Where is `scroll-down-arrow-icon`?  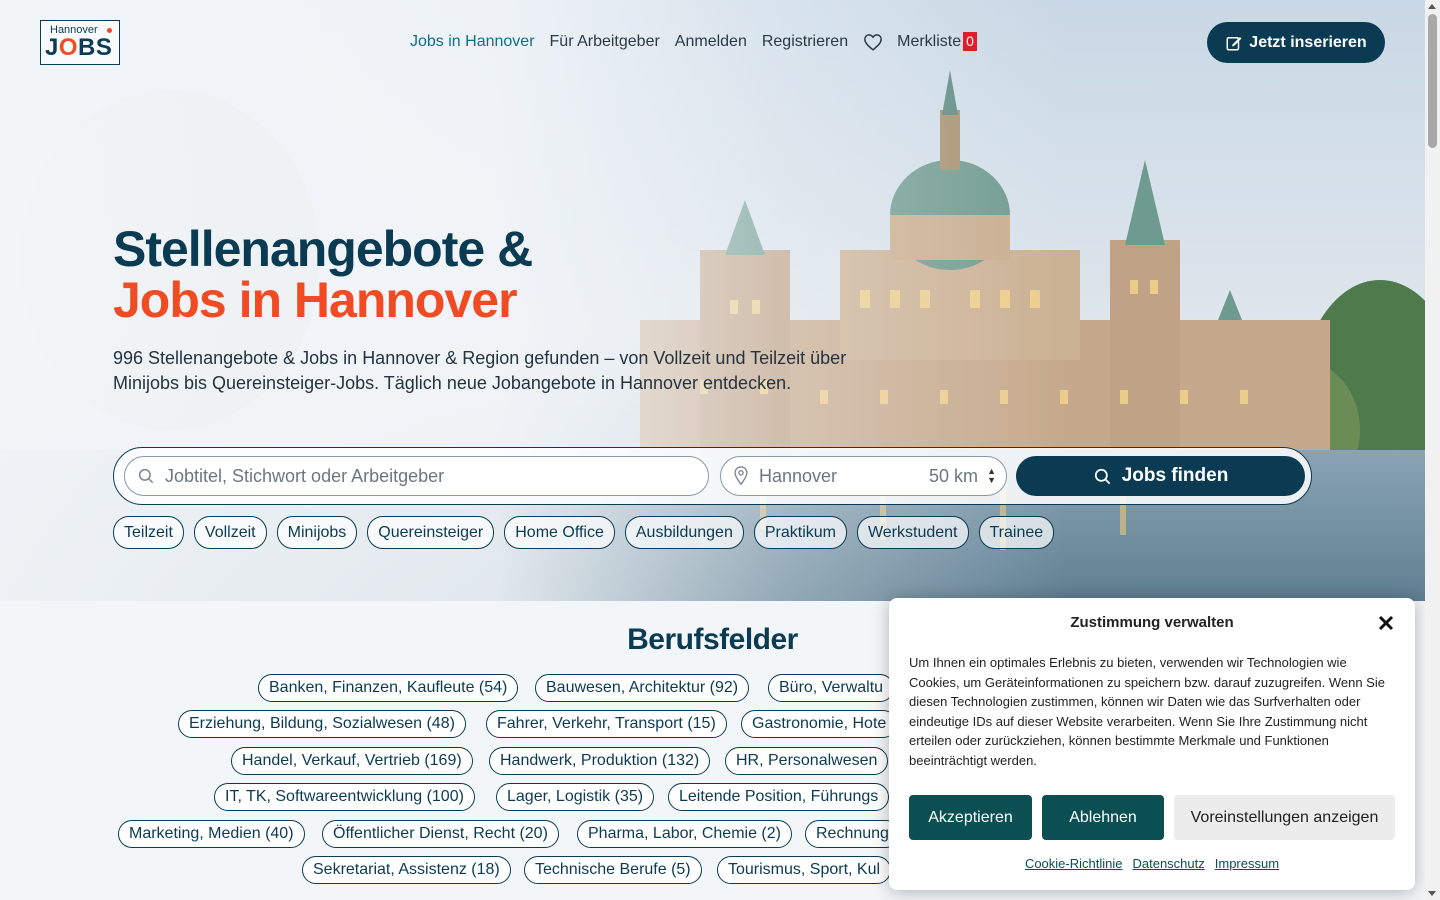
scroll-down-arrow-icon is located at coordinates (1432, 893).